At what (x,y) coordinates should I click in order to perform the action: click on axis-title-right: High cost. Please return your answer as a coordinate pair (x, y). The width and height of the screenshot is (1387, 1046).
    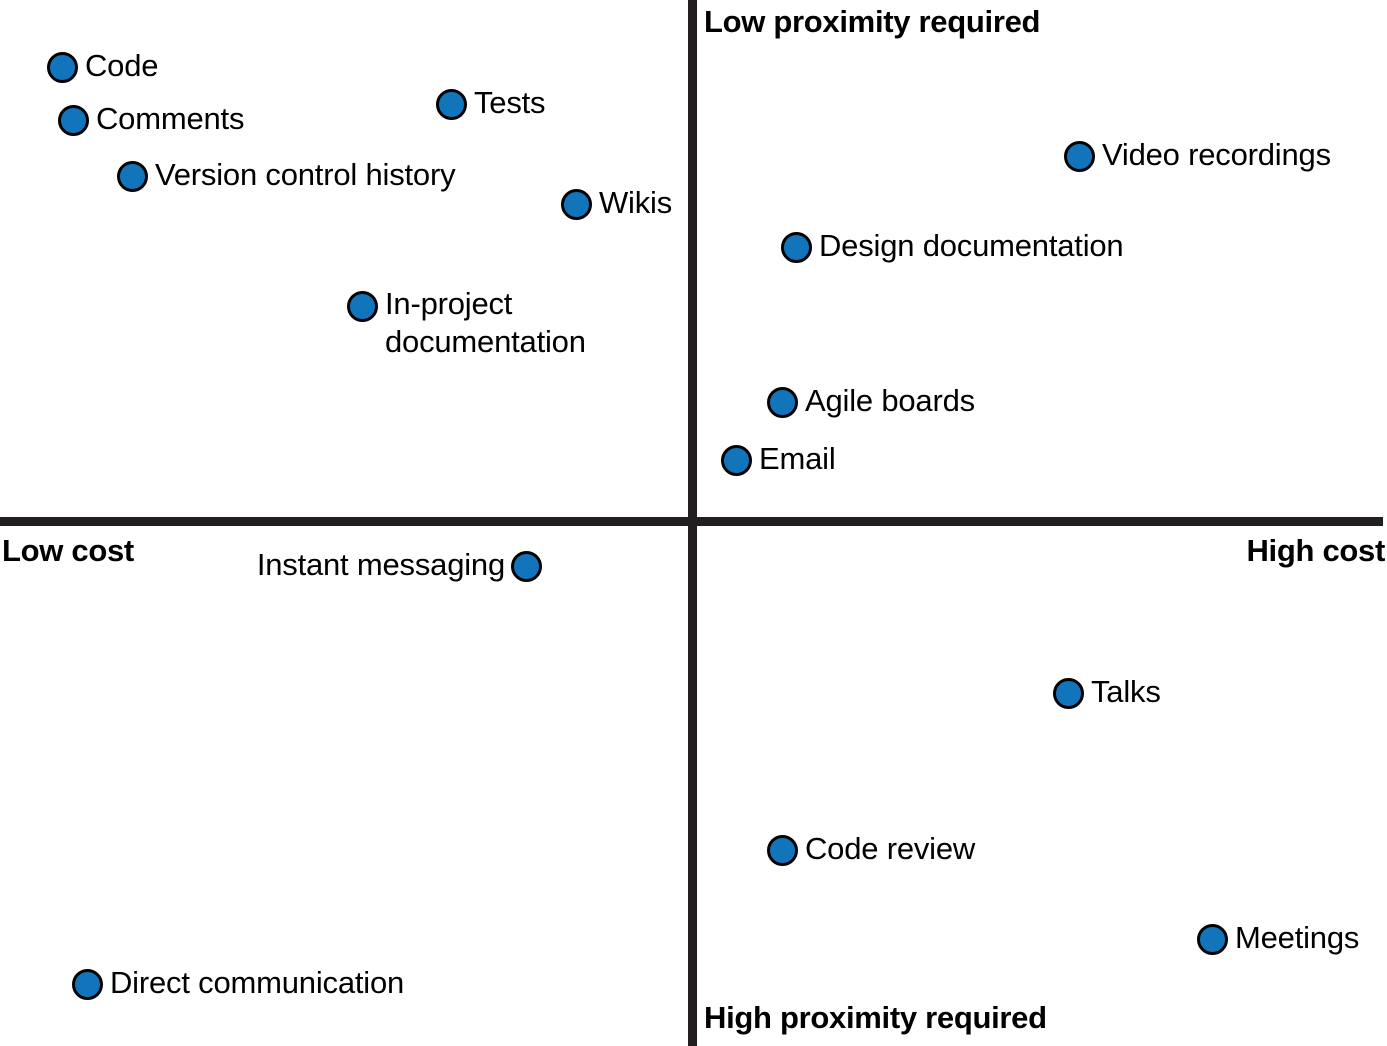
    Looking at the image, I should click on (1315, 550).